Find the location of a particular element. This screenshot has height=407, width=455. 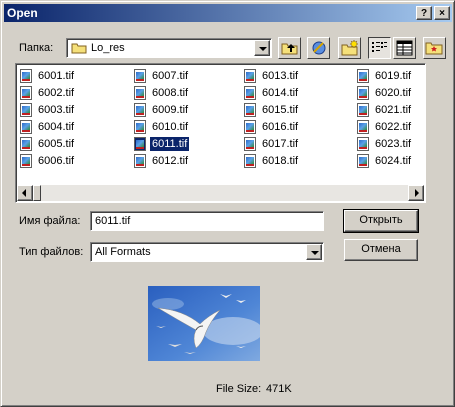

filetype-label: Тип файлов: is located at coordinates (51, 252).